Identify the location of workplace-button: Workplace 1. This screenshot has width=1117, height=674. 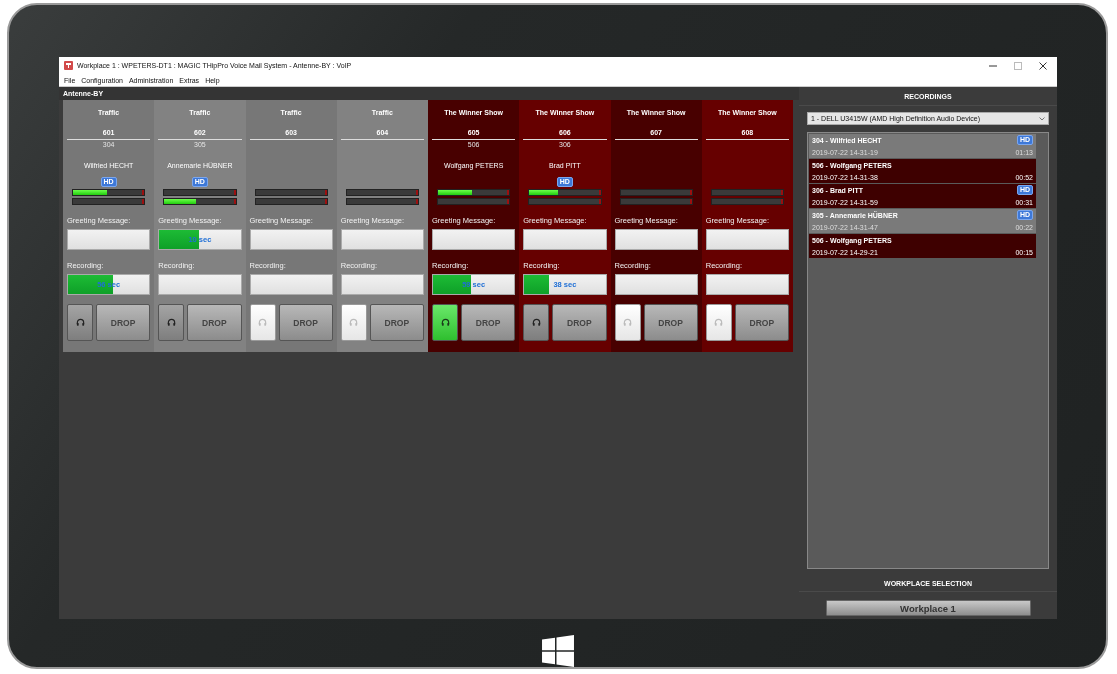
(928, 608).